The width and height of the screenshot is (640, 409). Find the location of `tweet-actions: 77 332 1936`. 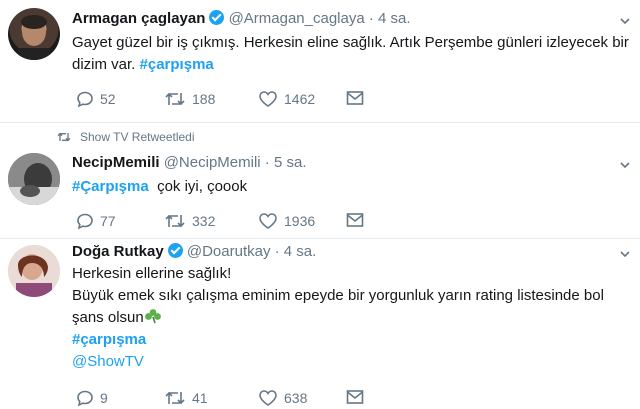

tweet-actions: 77 332 1936 is located at coordinates (226, 222).